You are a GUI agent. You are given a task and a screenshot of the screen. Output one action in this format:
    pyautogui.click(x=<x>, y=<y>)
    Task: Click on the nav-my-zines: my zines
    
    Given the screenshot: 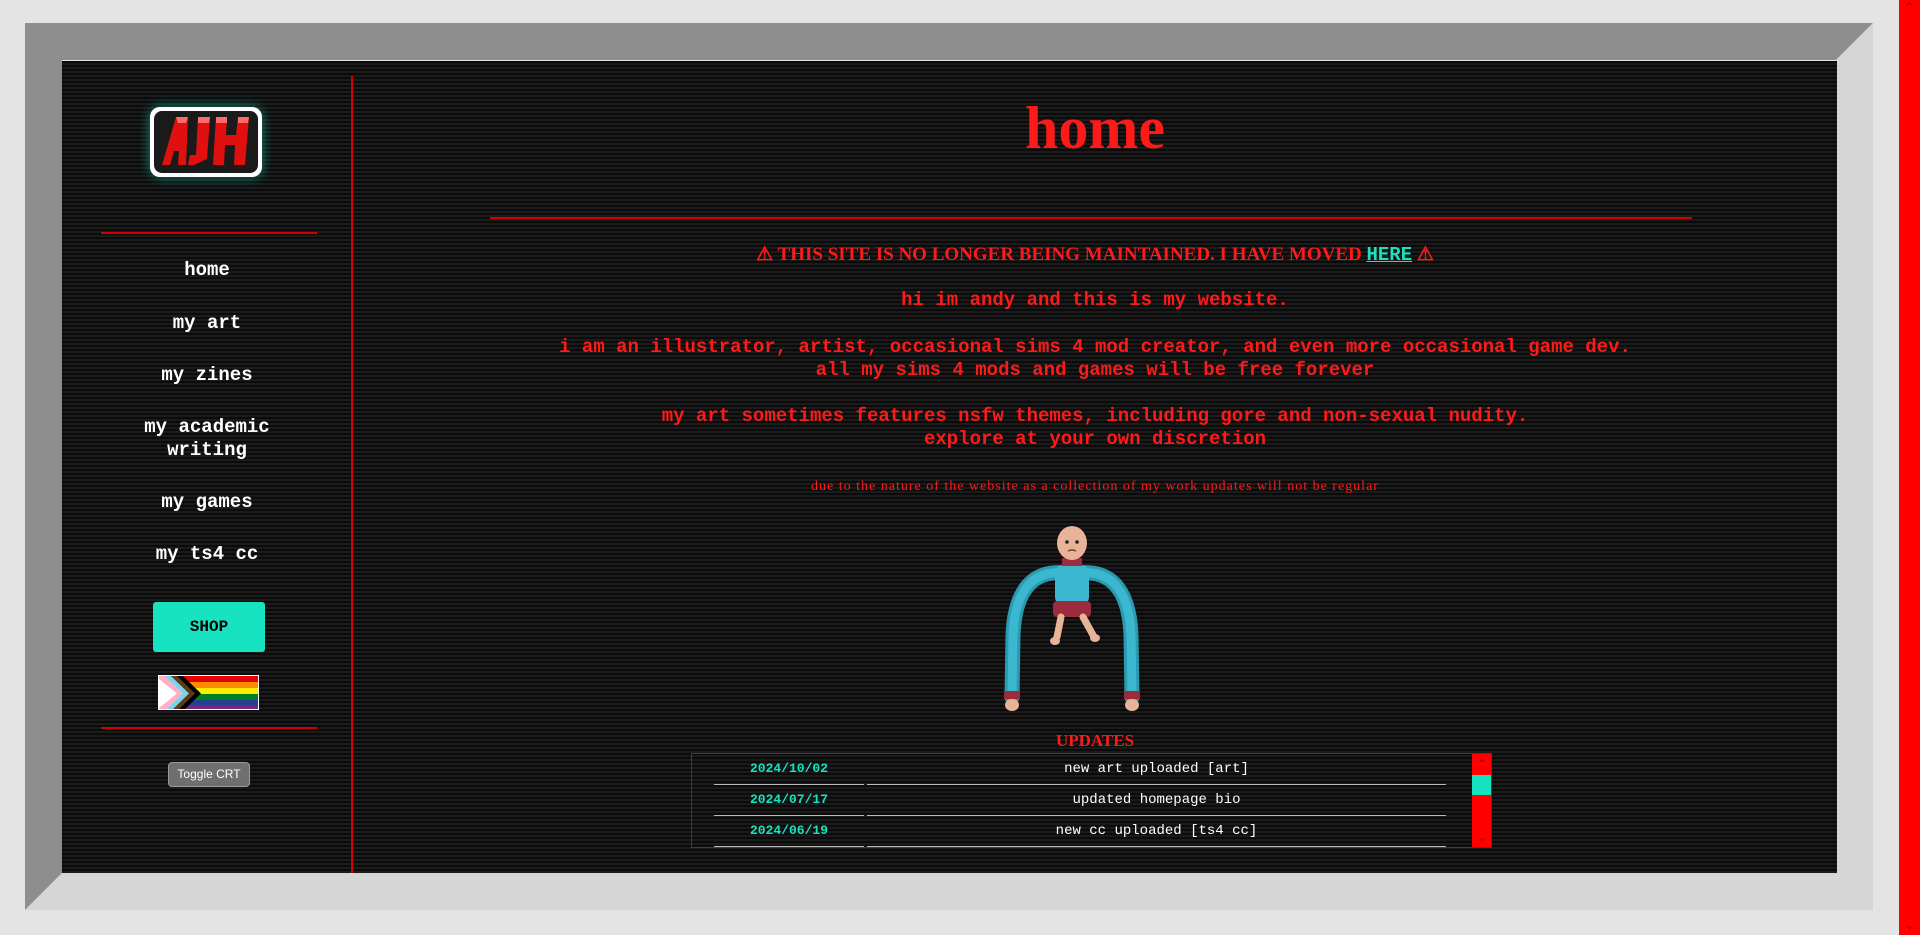 What is the action you would take?
    pyautogui.click(x=207, y=375)
    